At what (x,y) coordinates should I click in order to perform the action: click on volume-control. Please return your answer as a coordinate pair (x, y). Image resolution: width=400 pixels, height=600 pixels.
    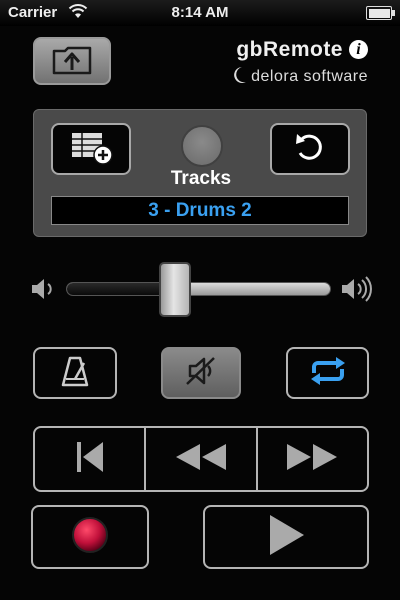
    Looking at the image, I should click on (202, 290).